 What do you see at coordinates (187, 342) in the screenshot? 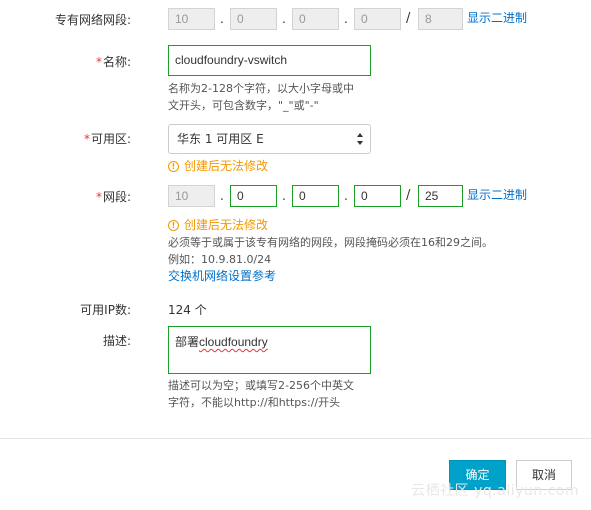
I see `description-text-prefix: 部署` at bounding box center [187, 342].